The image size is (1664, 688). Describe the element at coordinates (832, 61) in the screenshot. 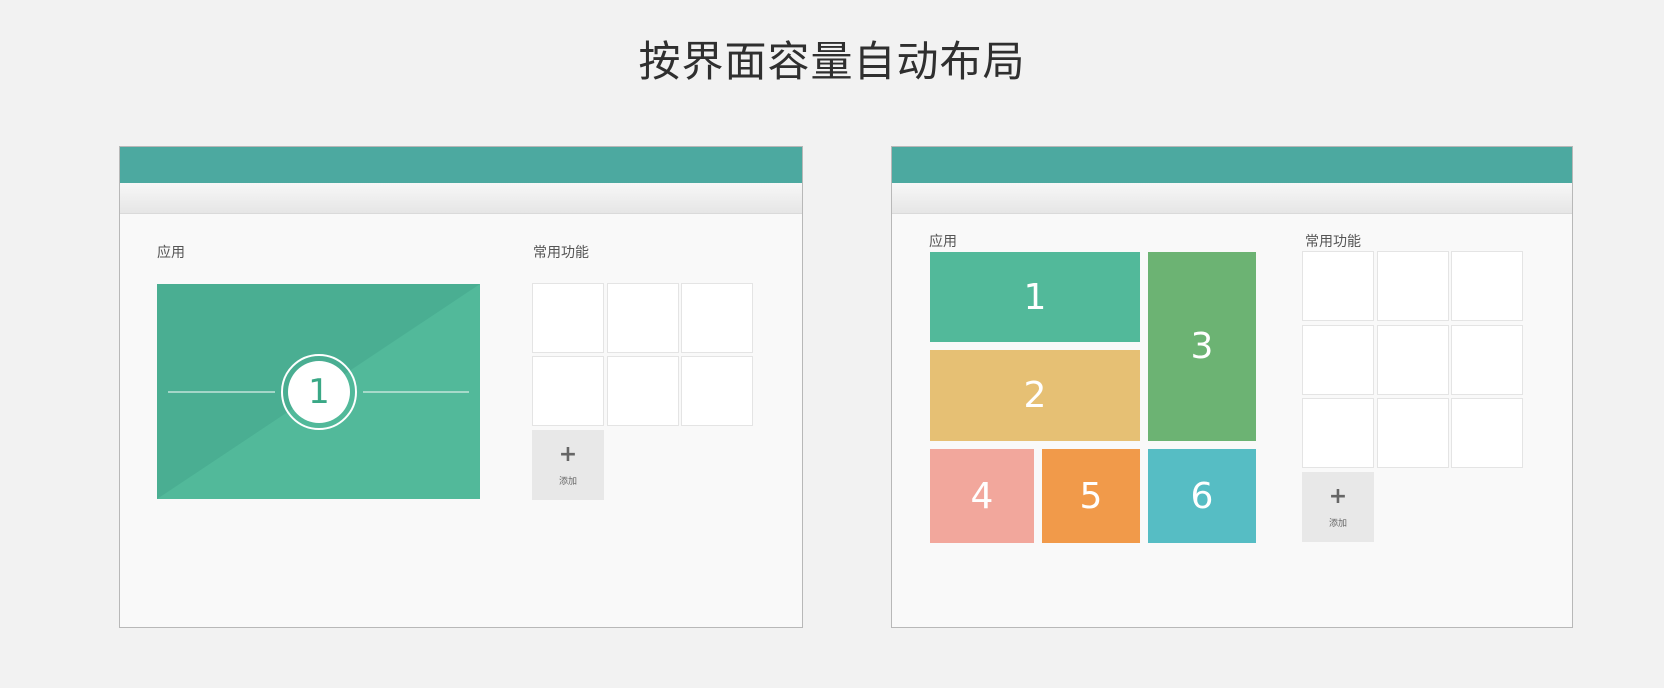

I see `page-title: 按界面容量自动布局` at that location.